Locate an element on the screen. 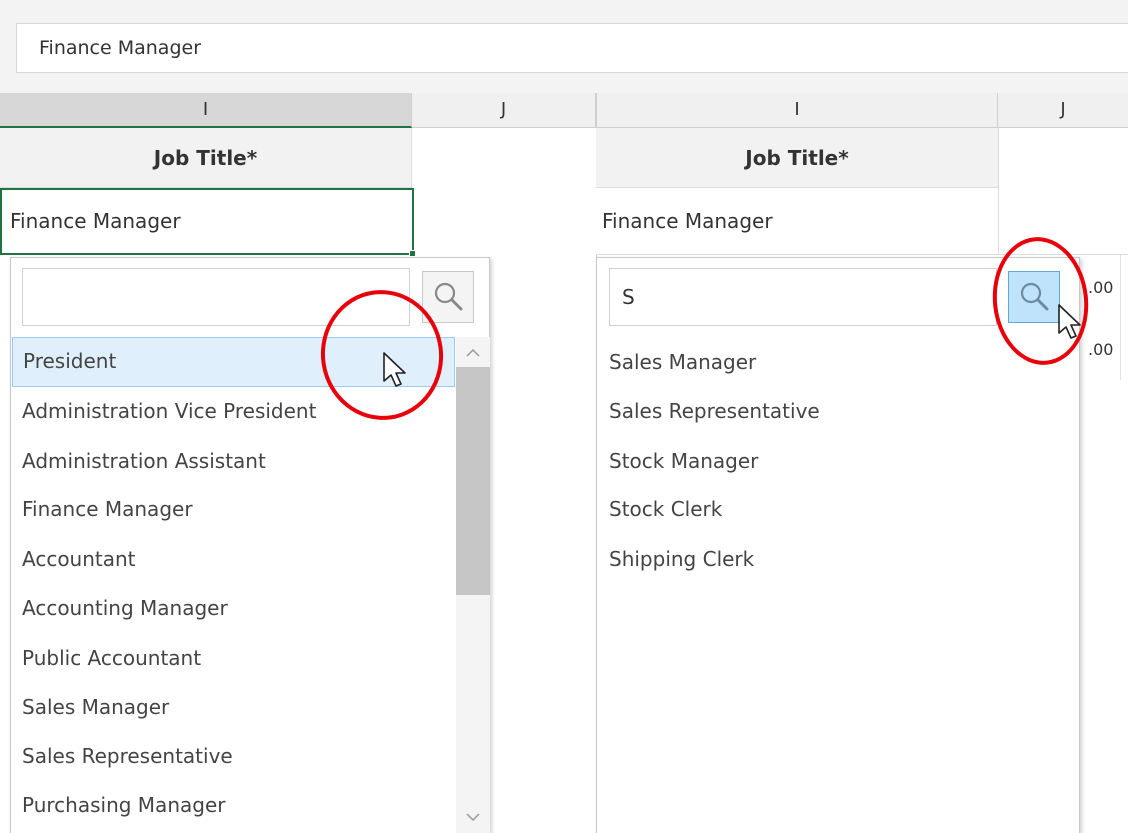  formula-bar: Finance Manager is located at coordinates (572, 48).